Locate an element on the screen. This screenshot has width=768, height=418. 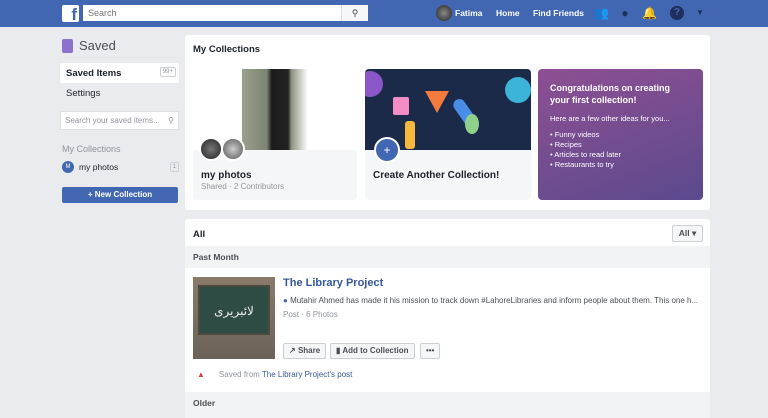
item-thumbnail: لائبریری is located at coordinates (234, 318).